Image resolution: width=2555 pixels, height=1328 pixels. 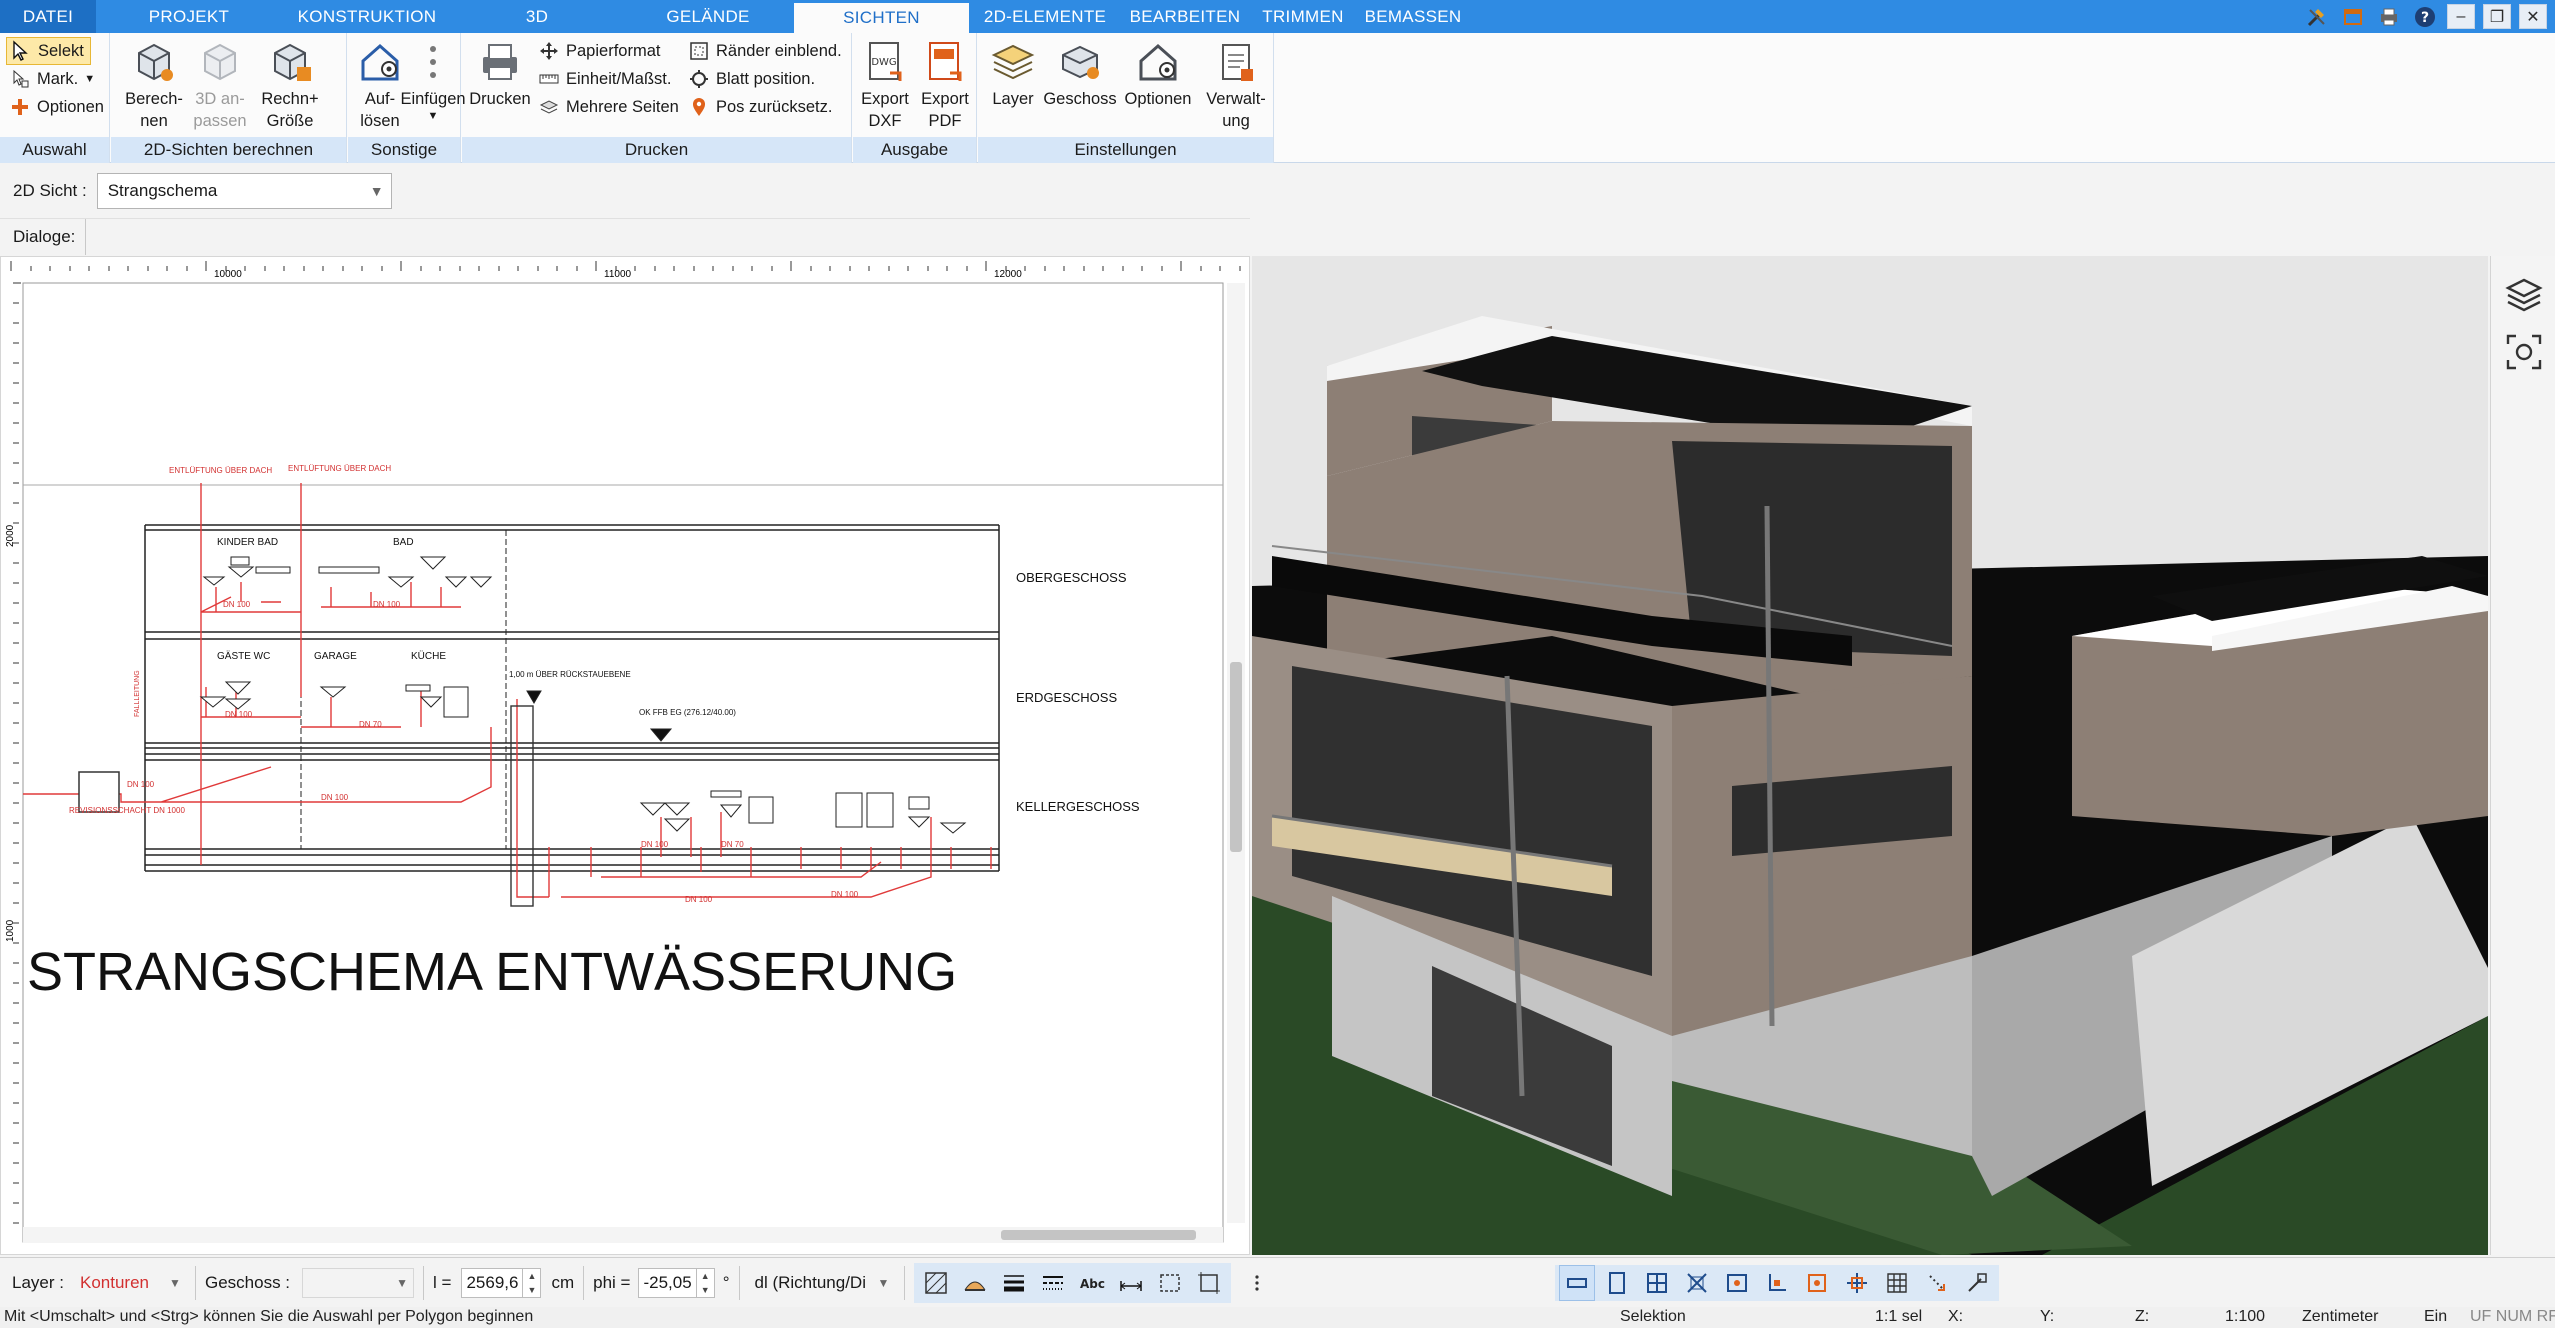 What do you see at coordinates (130, 1283) in the screenshot?
I see `layer-select: Konturen ▼` at bounding box center [130, 1283].